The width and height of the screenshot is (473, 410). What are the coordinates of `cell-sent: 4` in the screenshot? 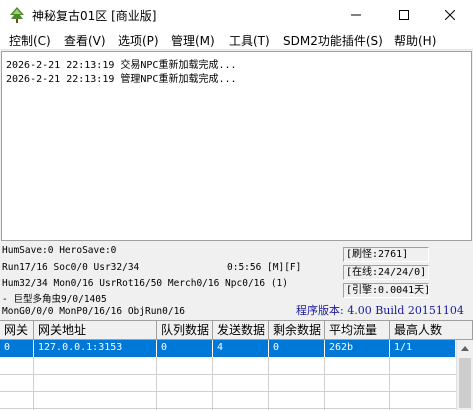 It's located at (241, 348).